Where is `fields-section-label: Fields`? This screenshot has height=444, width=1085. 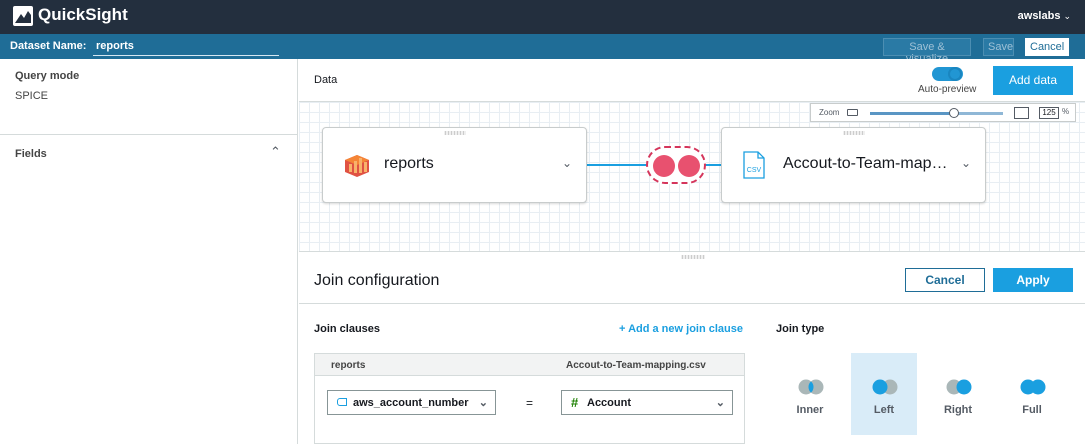
fields-section-label: Fields is located at coordinates (31, 154).